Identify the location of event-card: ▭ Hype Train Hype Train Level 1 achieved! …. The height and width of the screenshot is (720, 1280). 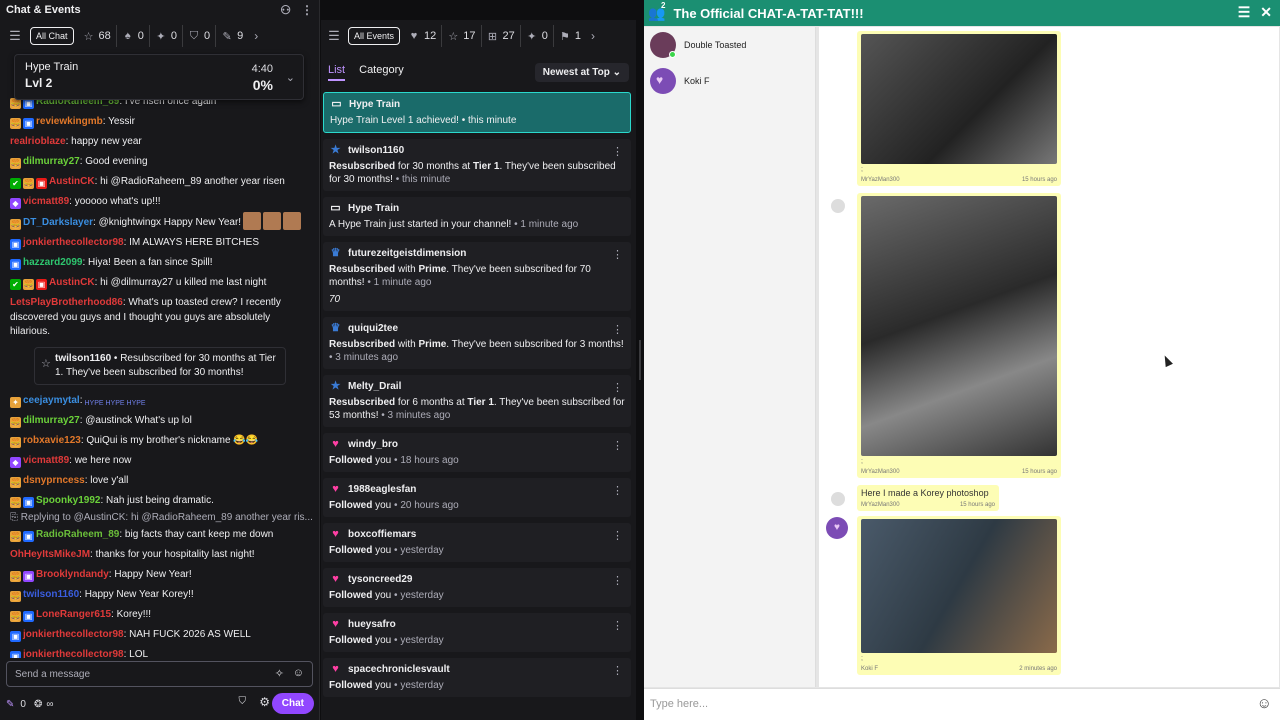
(477, 112).